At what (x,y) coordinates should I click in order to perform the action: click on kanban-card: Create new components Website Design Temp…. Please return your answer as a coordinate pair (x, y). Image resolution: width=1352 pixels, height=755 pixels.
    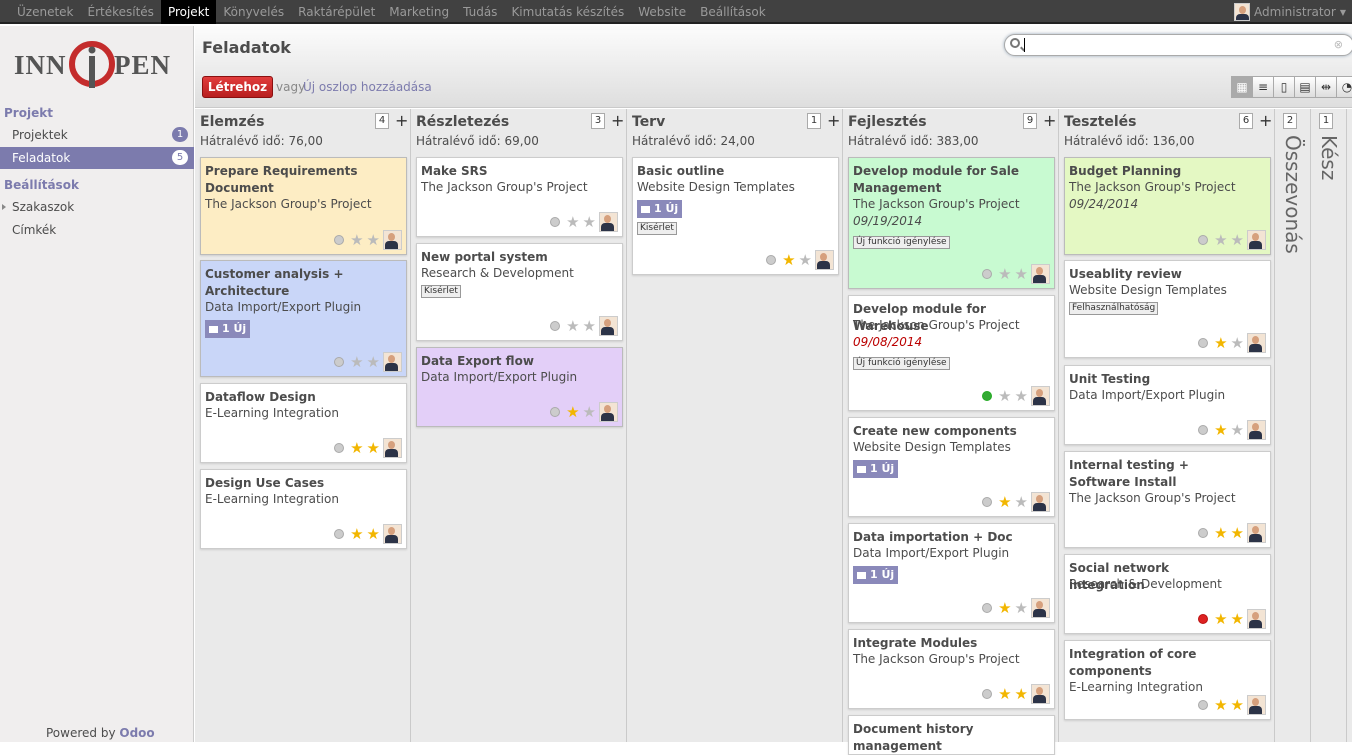
    Looking at the image, I should click on (951, 467).